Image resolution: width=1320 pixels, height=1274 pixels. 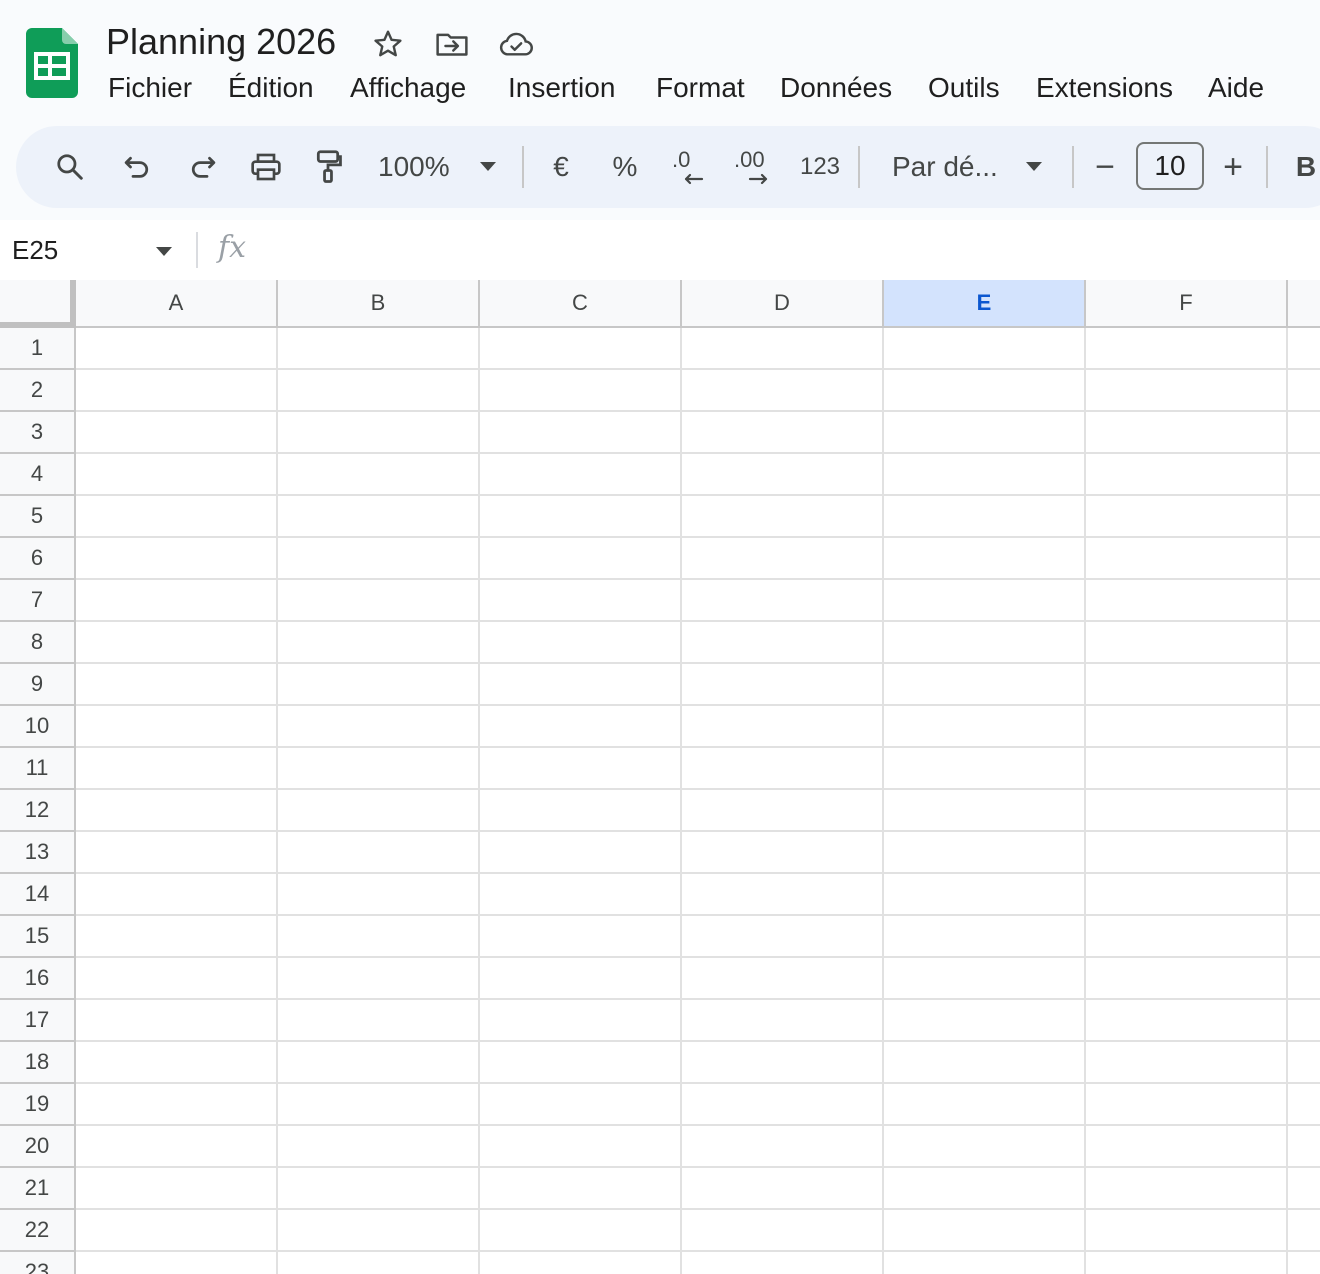 What do you see at coordinates (70, 167) in the screenshot?
I see `search-menus-button` at bounding box center [70, 167].